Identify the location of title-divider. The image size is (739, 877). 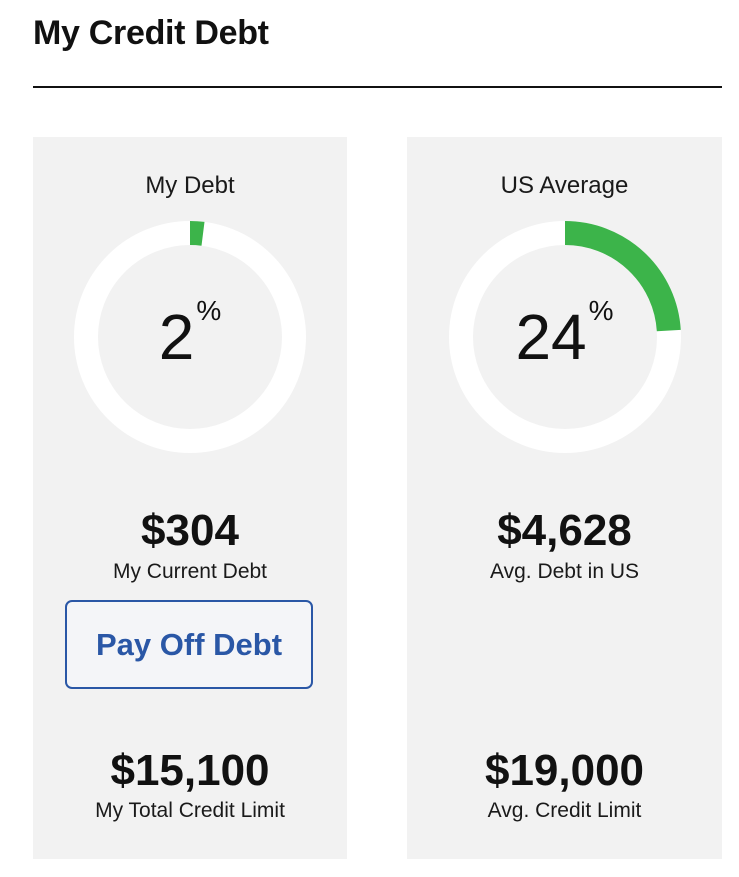
(377, 87).